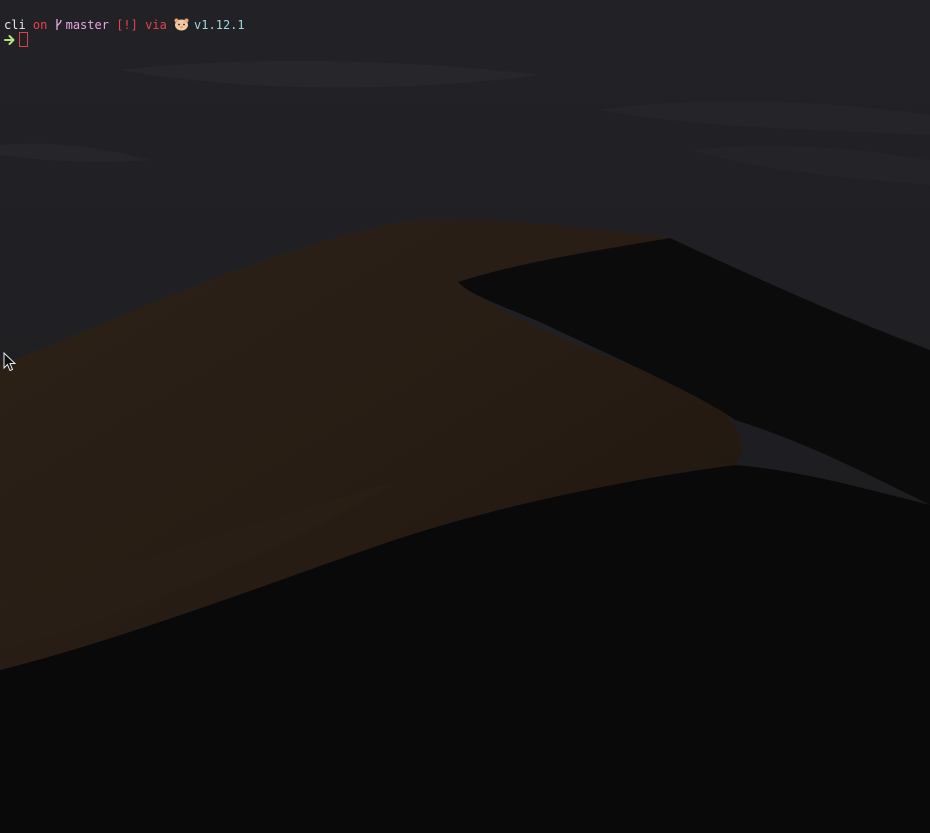  Describe the element at coordinates (156, 25) in the screenshot. I see `prompt-via-word: via` at that location.